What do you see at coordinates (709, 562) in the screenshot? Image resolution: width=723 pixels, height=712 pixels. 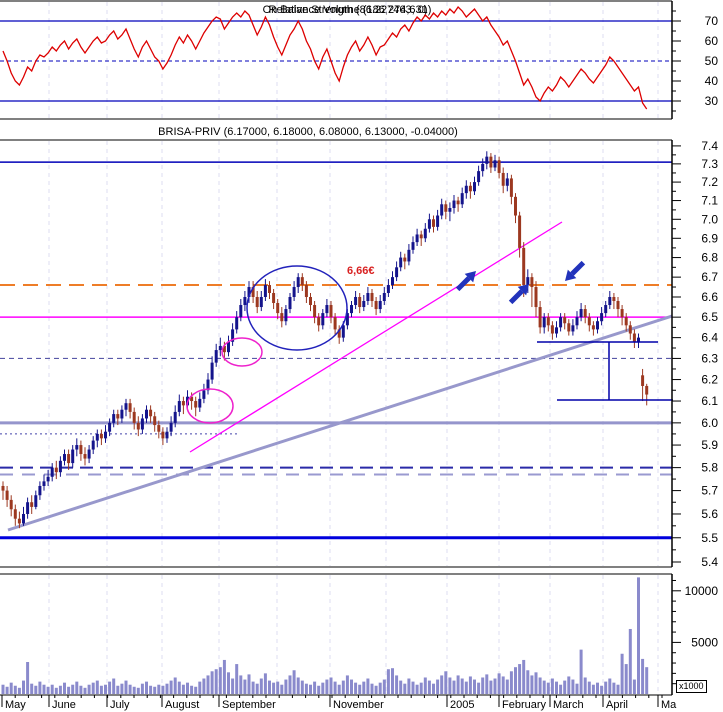 I see `price-y-label: 5.4` at bounding box center [709, 562].